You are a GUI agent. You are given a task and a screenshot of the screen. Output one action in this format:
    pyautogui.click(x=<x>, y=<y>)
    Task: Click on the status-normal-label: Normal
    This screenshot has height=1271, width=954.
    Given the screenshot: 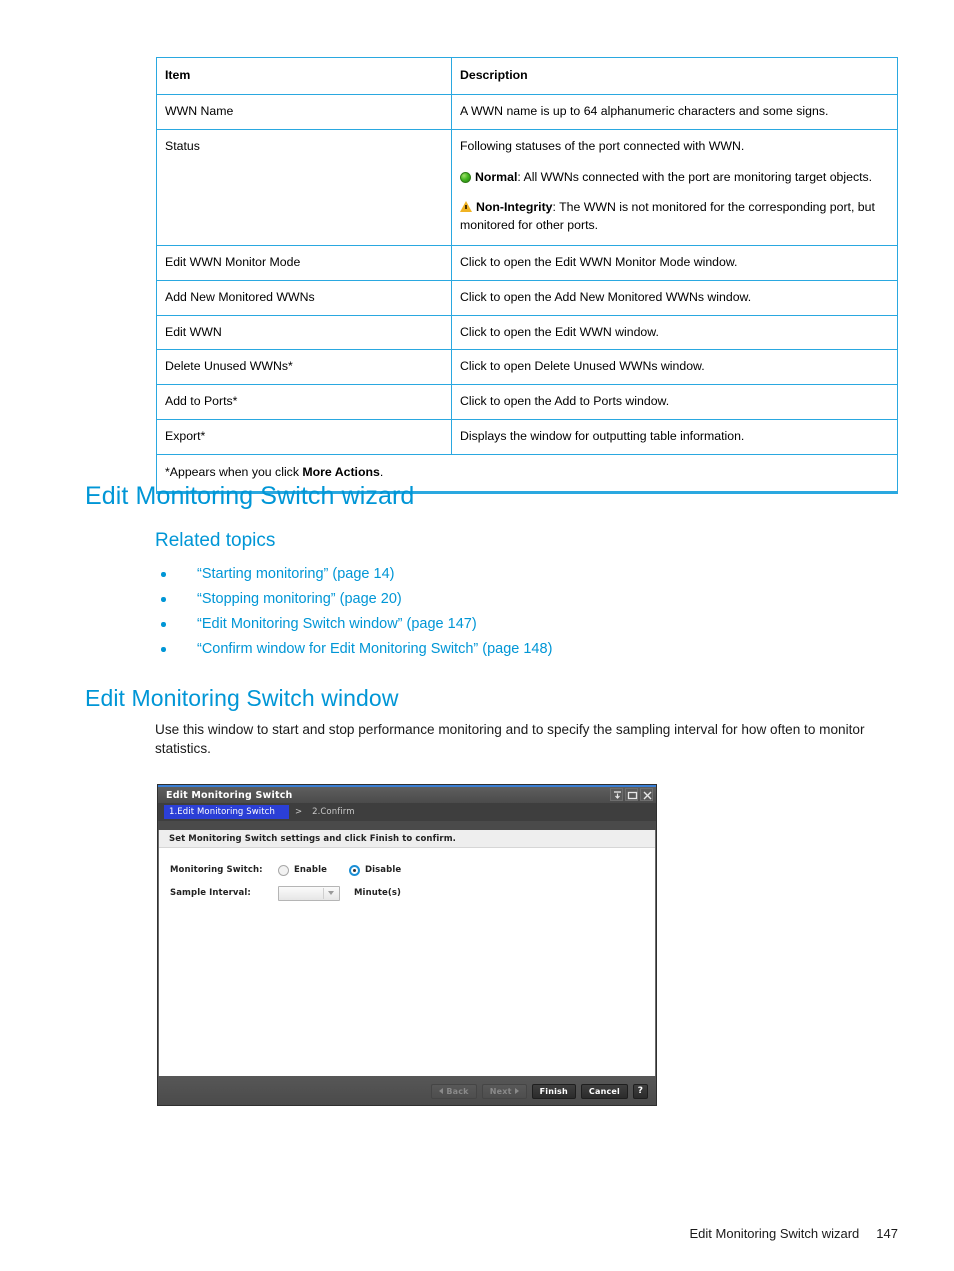 What is the action you would take?
    pyautogui.click(x=496, y=177)
    